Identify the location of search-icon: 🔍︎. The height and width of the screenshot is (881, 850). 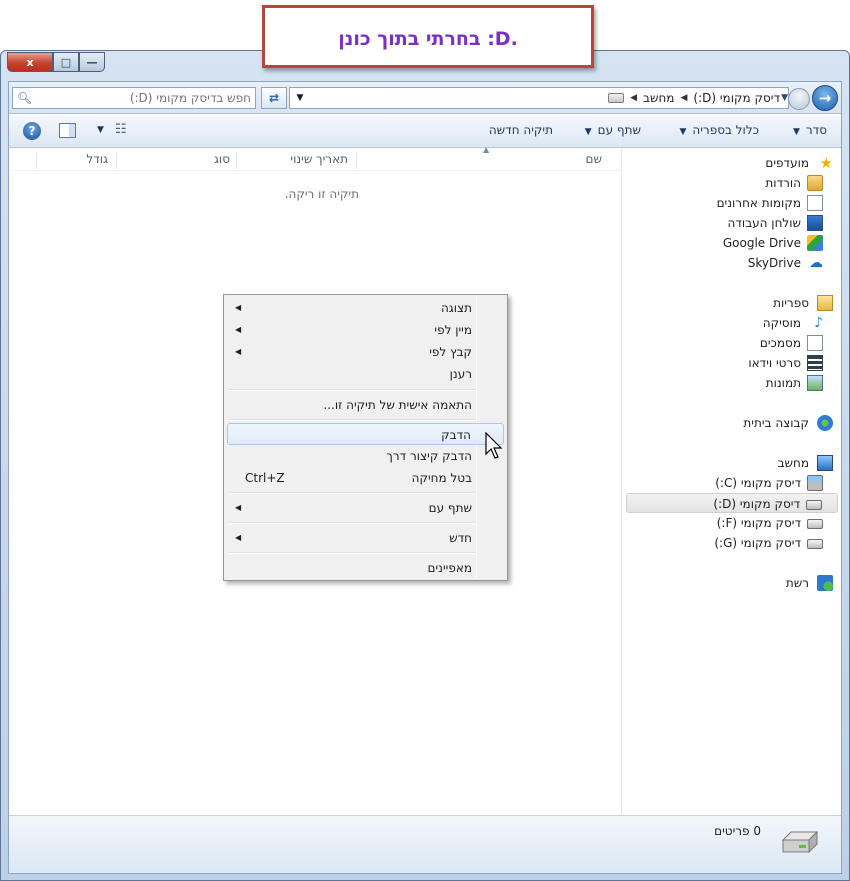
(24, 98).